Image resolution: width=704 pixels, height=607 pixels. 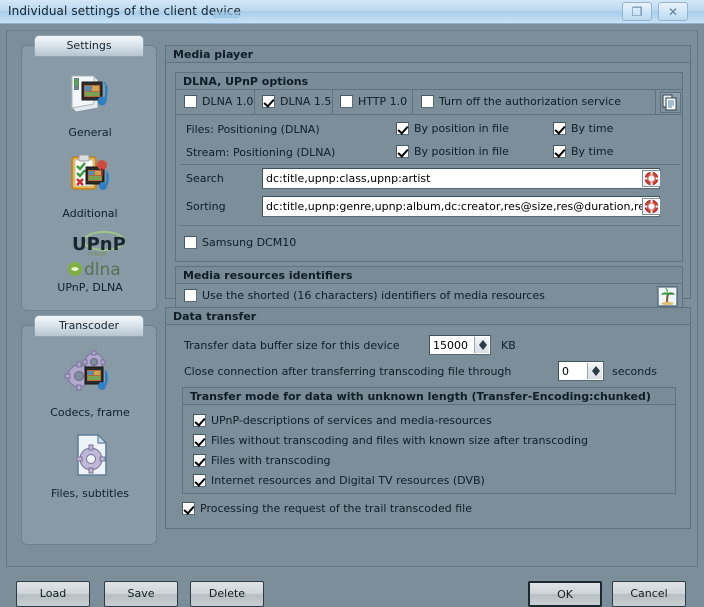 I want to click on checkbox-stream-by-time: By time, so click(x=583, y=151).